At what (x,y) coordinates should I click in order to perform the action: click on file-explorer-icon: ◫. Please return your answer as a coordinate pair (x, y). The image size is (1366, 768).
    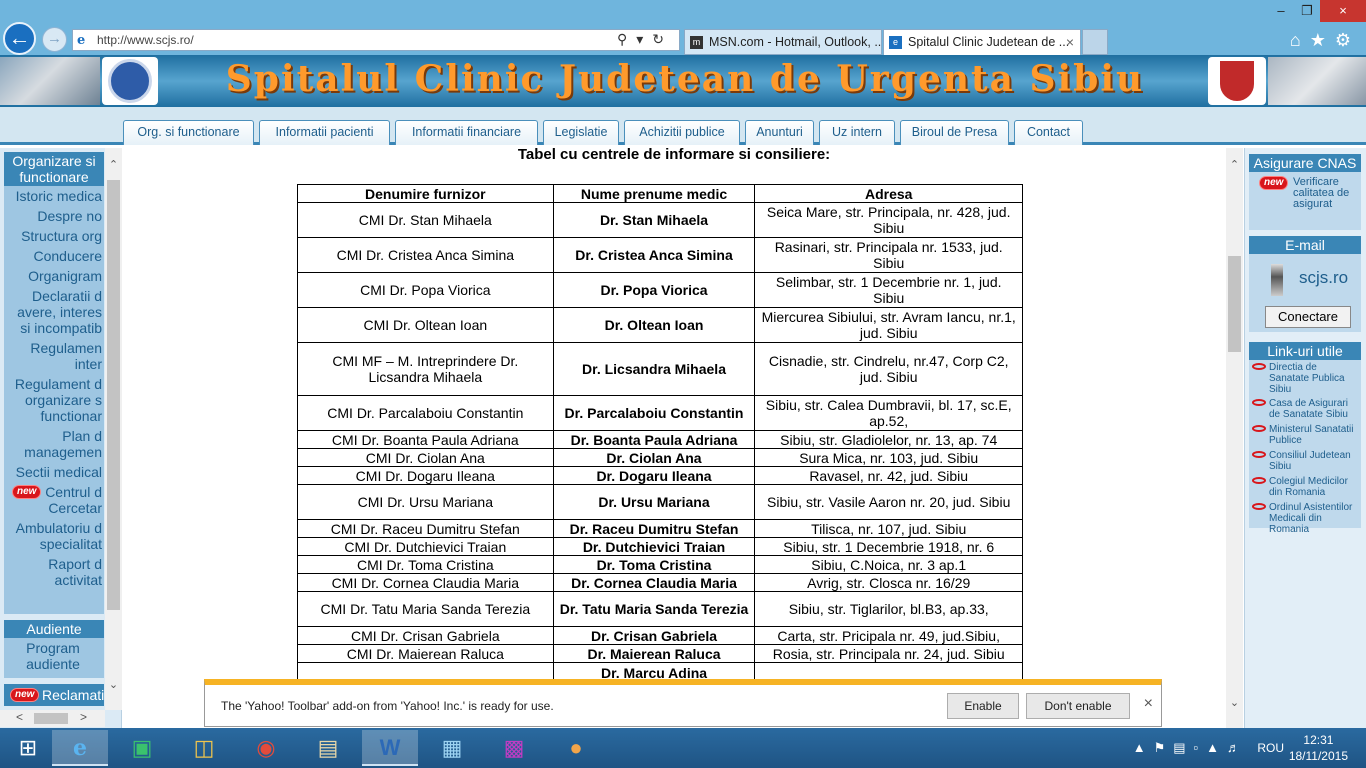
    Looking at the image, I should click on (204, 748).